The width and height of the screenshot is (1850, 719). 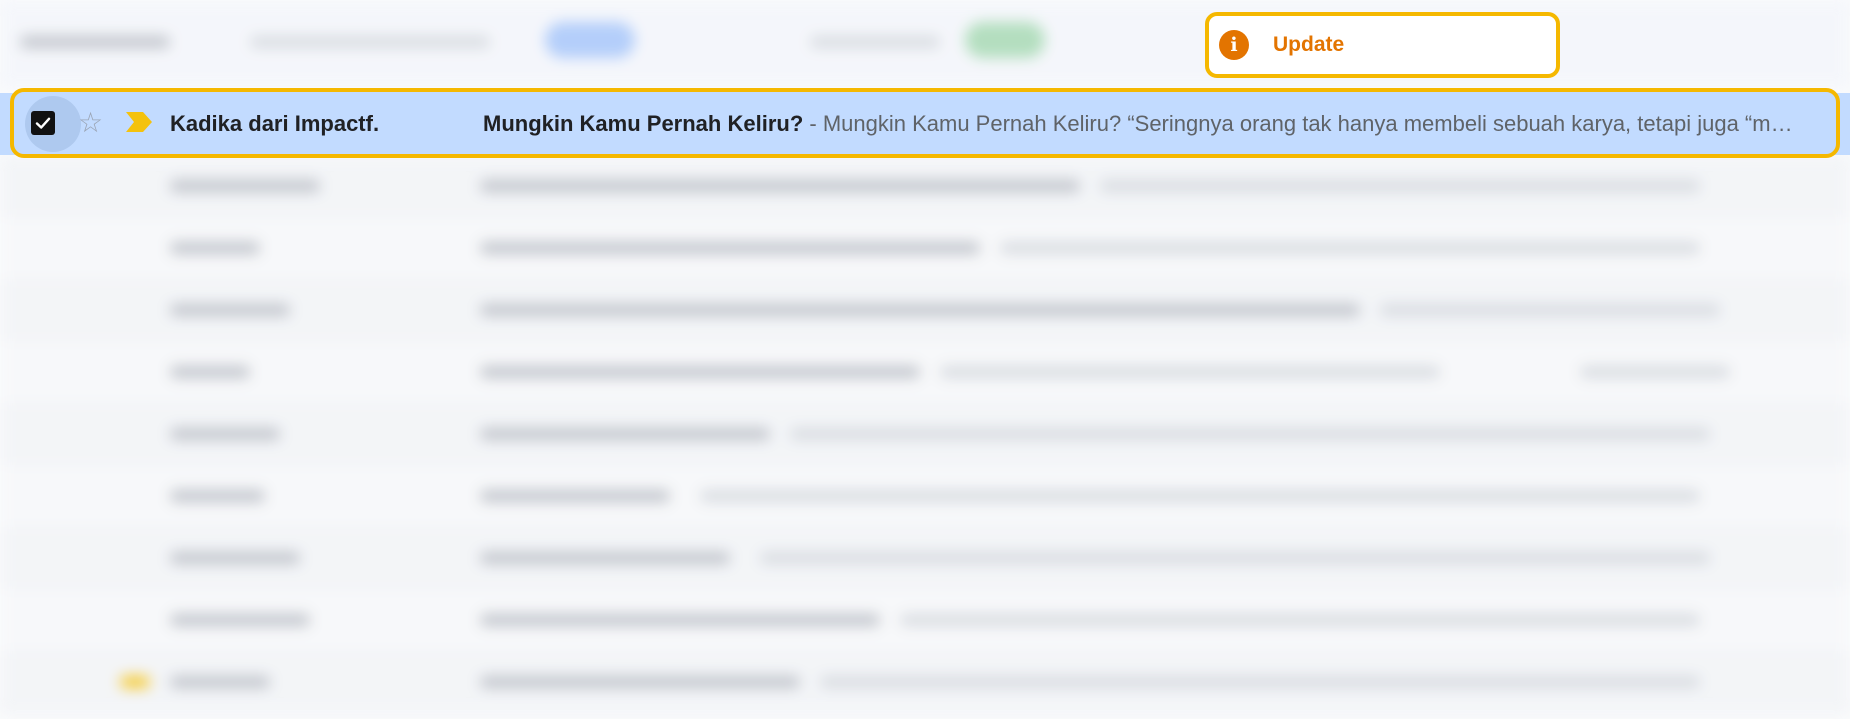 I want to click on checkmark-icon, so click(x=43, y=123).